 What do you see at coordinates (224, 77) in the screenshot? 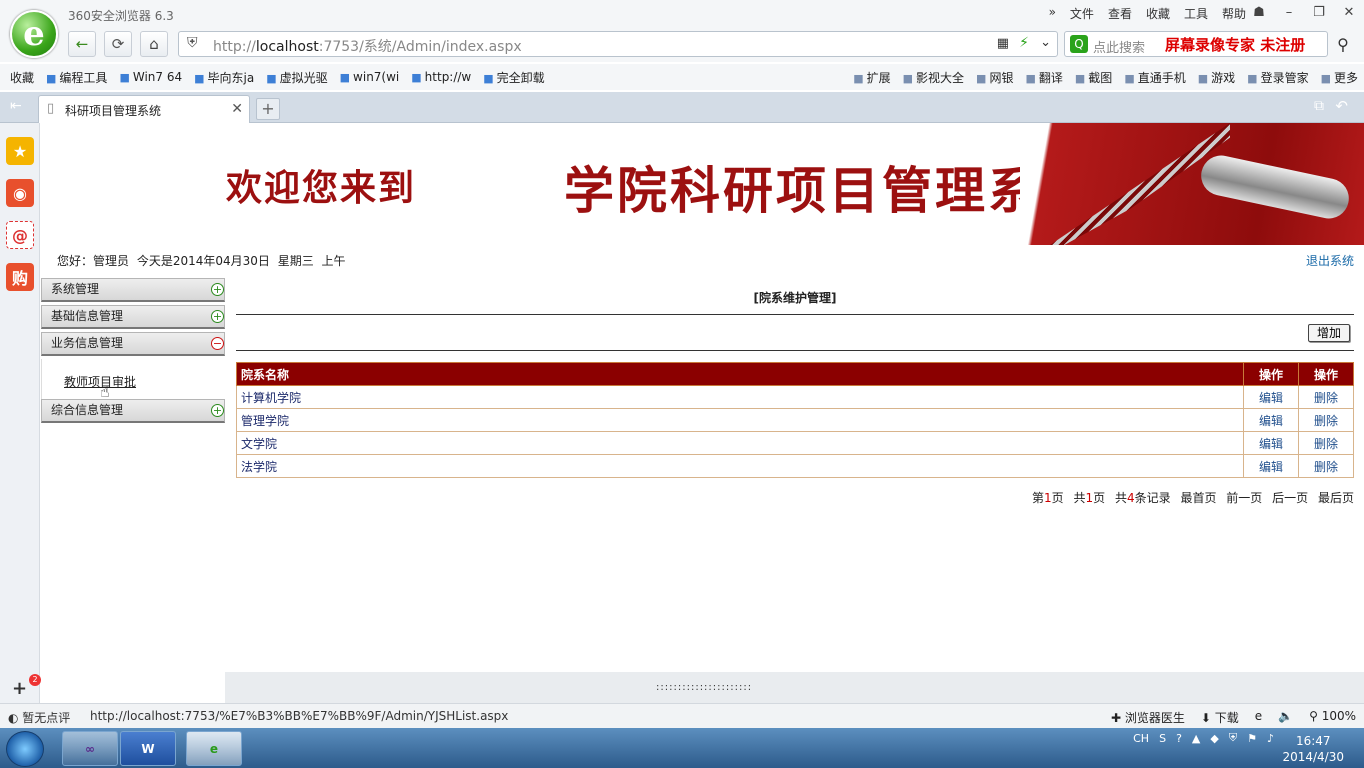
I see `bookmark-item: 毕向东ja` at bounding box center [224, 77].